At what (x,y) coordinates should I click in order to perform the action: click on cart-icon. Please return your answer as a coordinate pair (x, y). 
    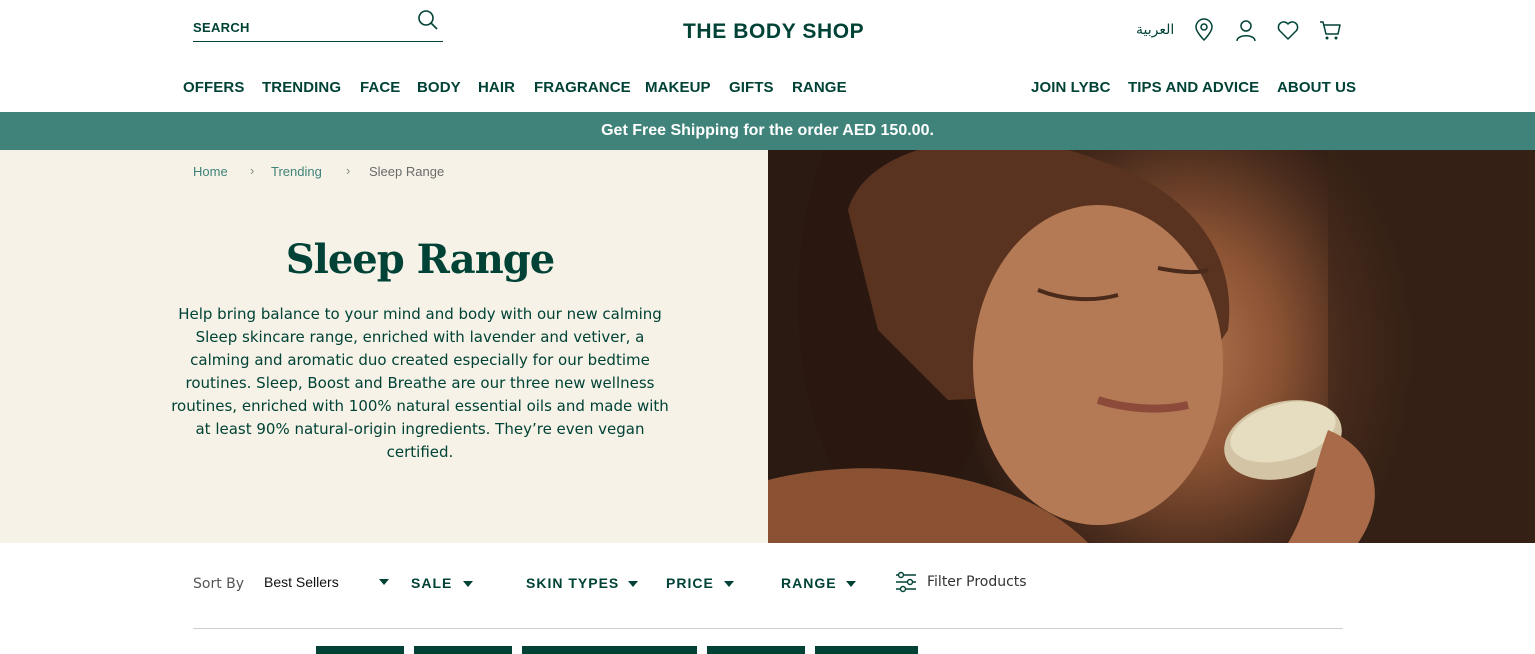
    Looking at the image, I should click on (1330, 30).